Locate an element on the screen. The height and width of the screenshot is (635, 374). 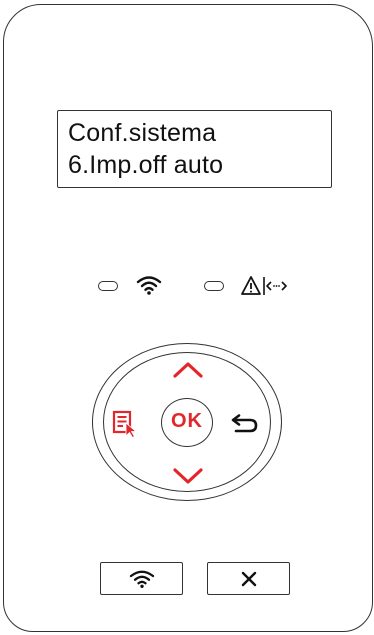
wifi-status-led is located at coordinates (108, 286).